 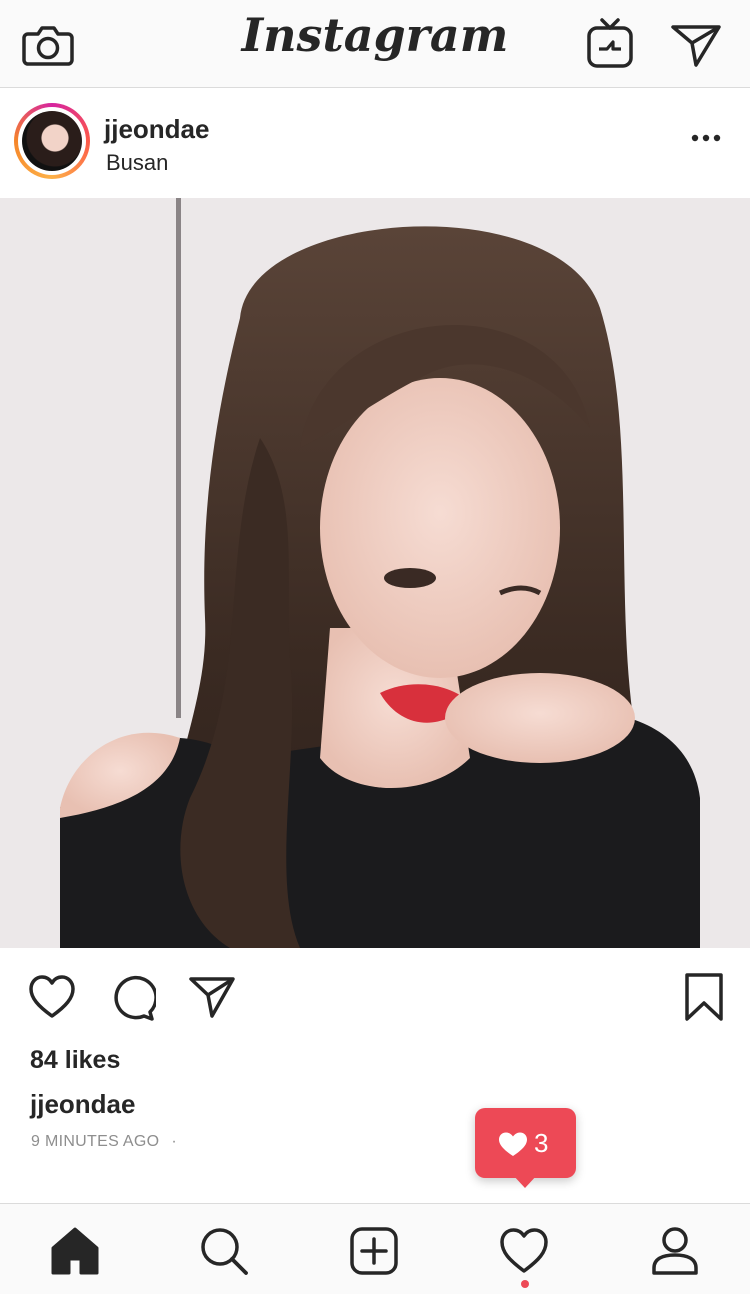 I want to click on profile-icon, so click(x=675, y=1251).